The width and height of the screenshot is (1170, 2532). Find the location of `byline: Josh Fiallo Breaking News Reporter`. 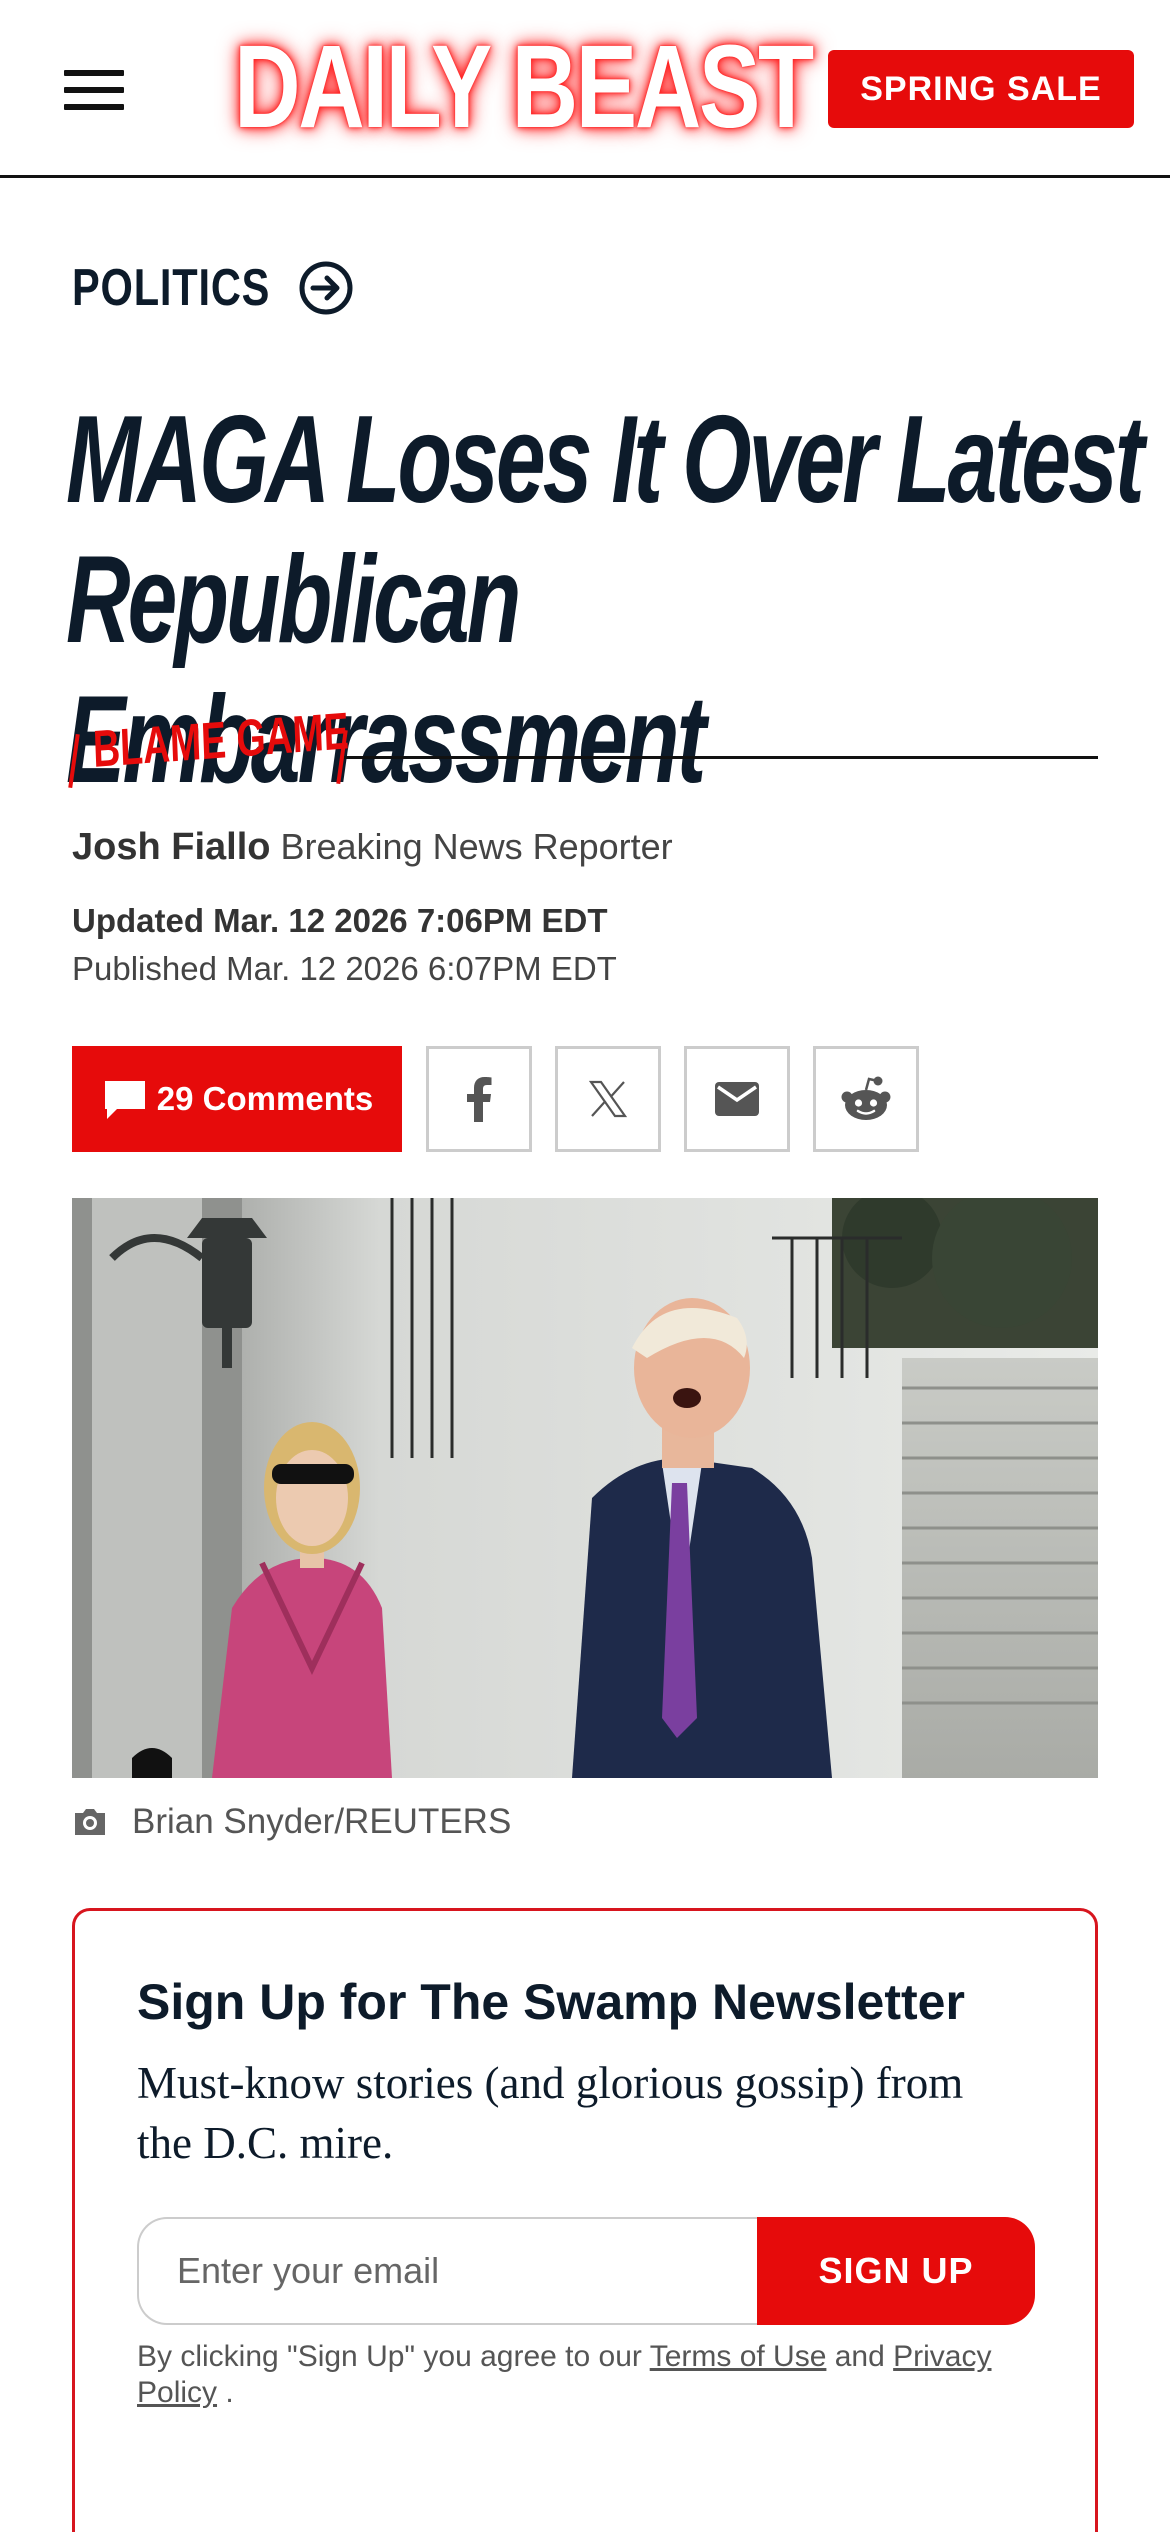

byline: Josh Fiallo Breaking News Reporter is located at coordinates (372, 847).